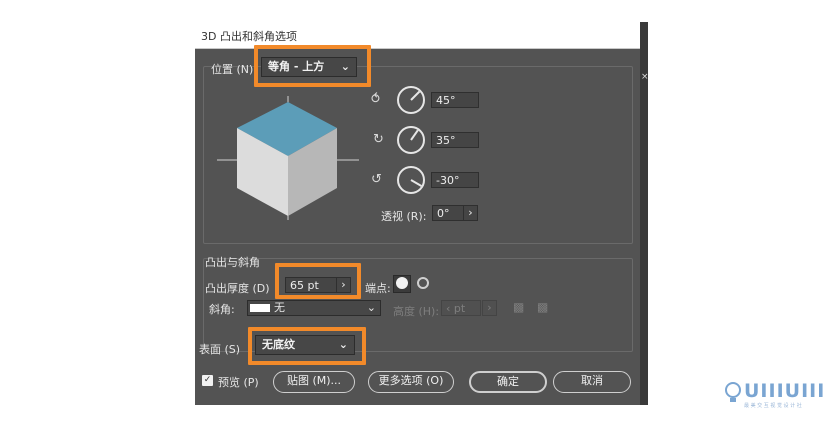  Describe the element at coordinates (207, 380) in the screenshot. I see `preview-checkbox: ✓` at that location.